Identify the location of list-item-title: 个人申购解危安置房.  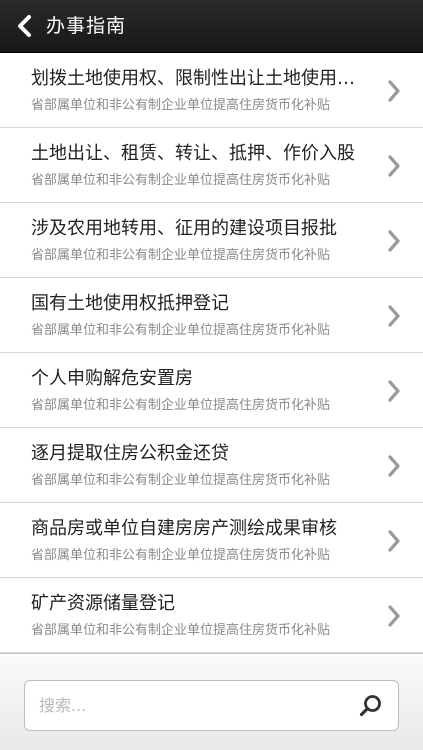
(112, 378).